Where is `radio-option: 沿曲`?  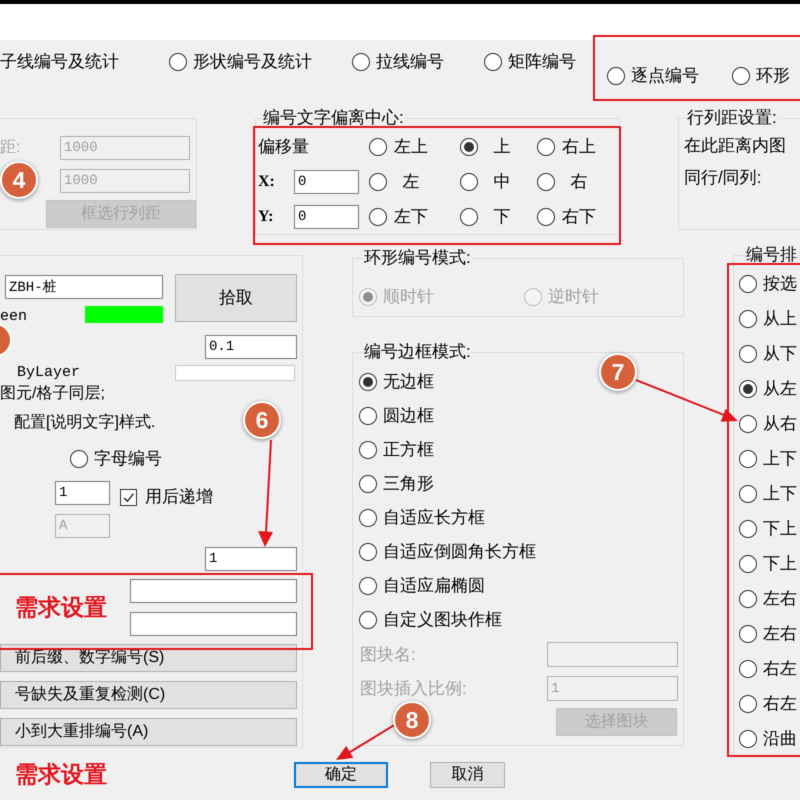
radio-option: 沿曲 is located at coordinates (768, 739).